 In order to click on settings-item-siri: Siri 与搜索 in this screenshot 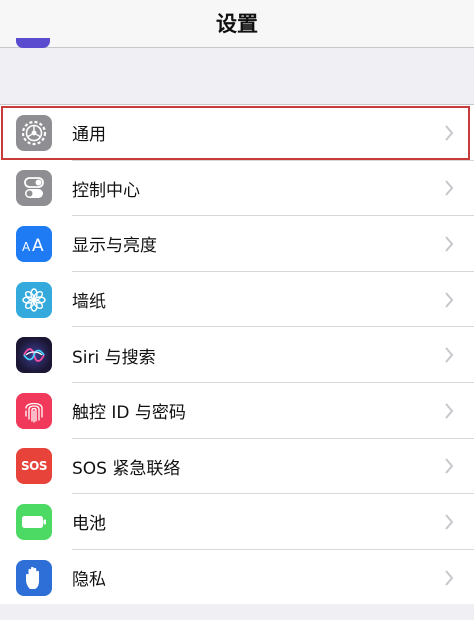, I will do `click(237, 355)`.